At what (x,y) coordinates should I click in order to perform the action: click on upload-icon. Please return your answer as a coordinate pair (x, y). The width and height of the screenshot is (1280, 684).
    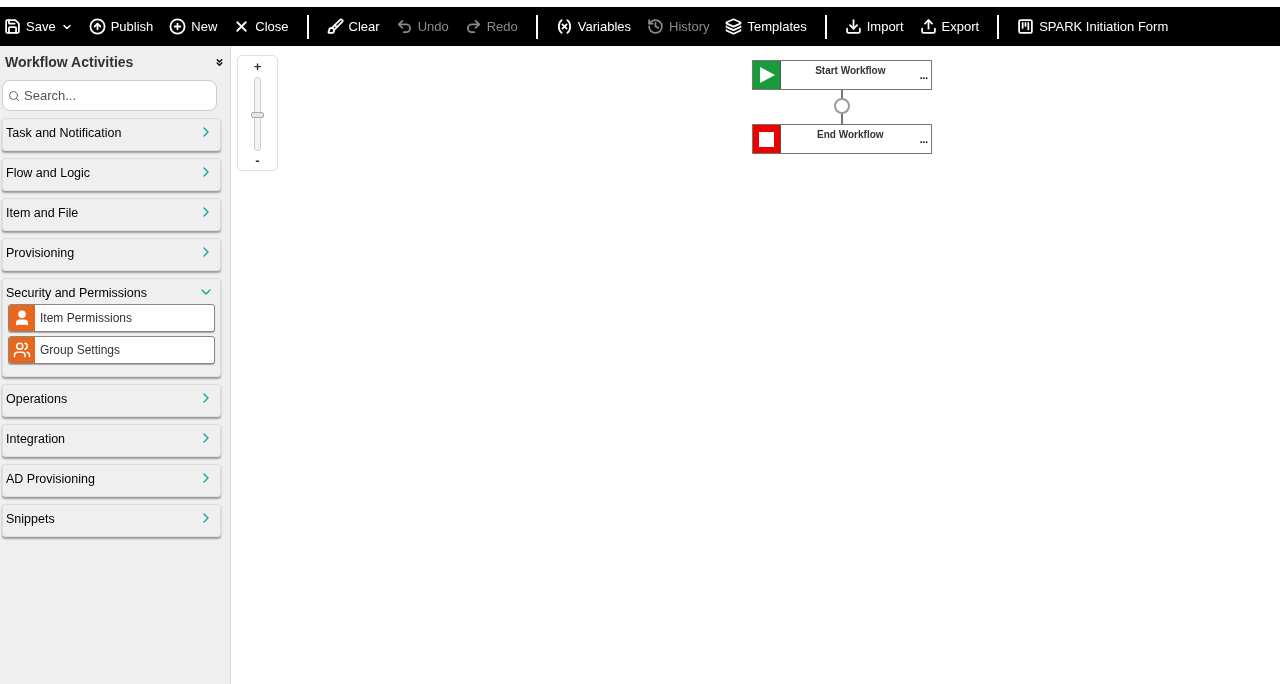
    Looking at the image, I should click on (928, 26).